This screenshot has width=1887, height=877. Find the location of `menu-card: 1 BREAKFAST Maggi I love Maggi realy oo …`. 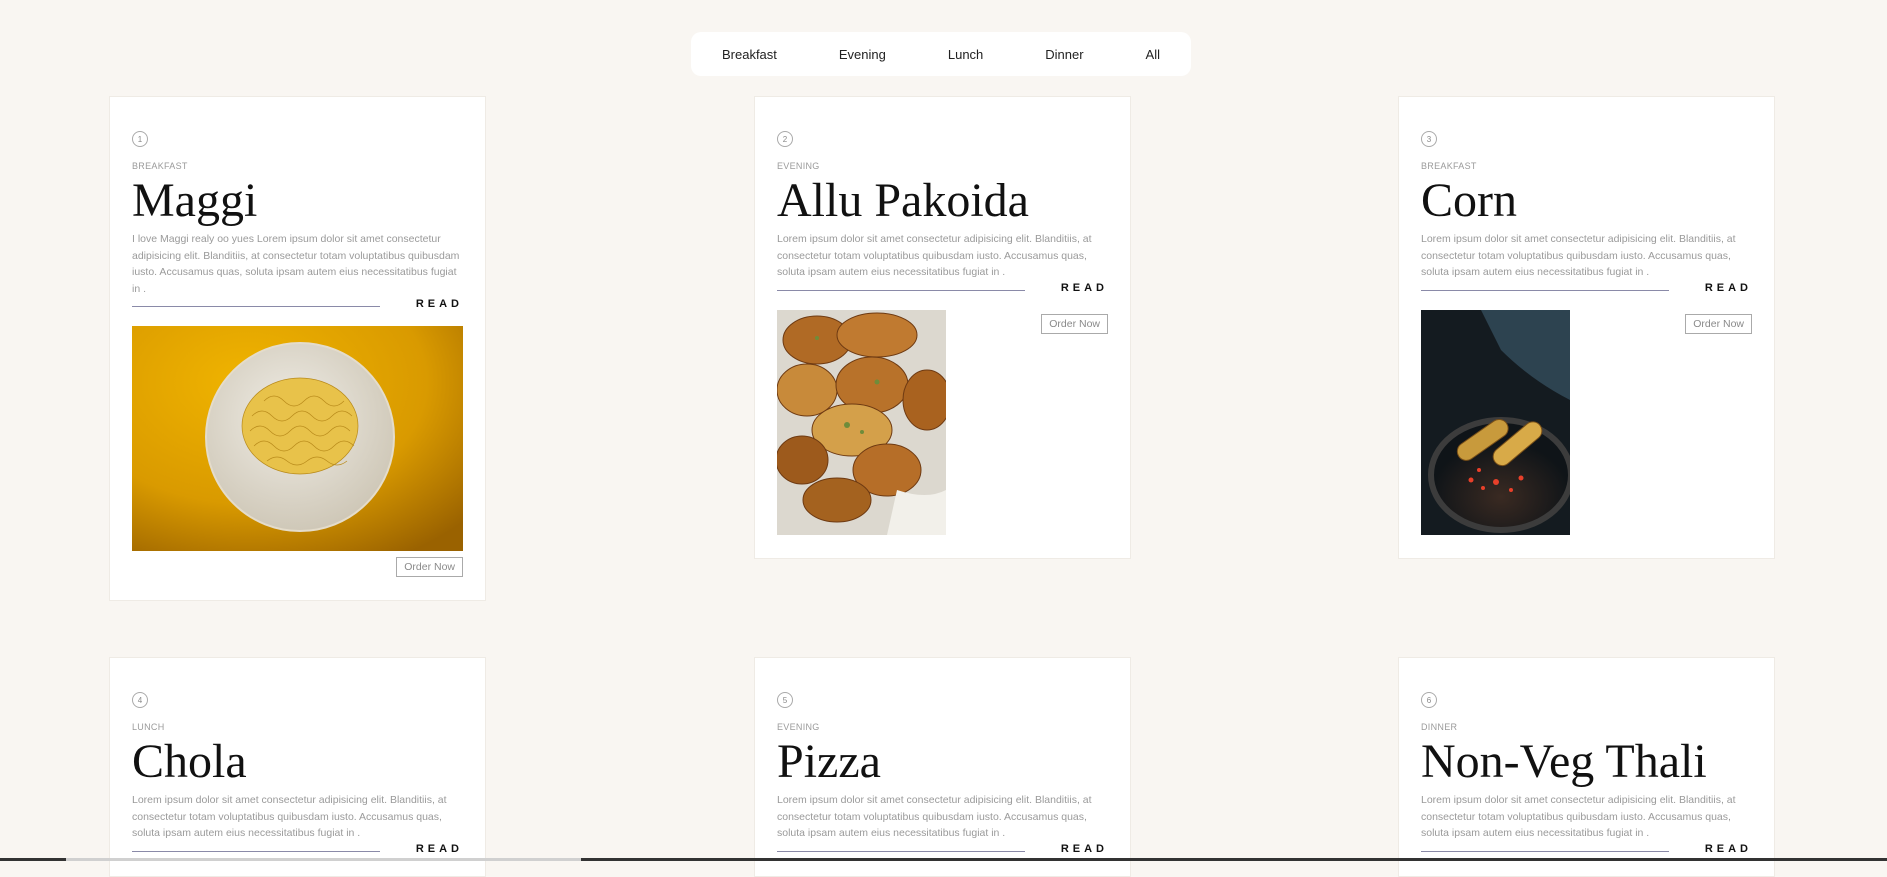

menu-card: 1 BREAKFAST Maggi I love Maggi realy oo … is located at coordinates (297, 348).